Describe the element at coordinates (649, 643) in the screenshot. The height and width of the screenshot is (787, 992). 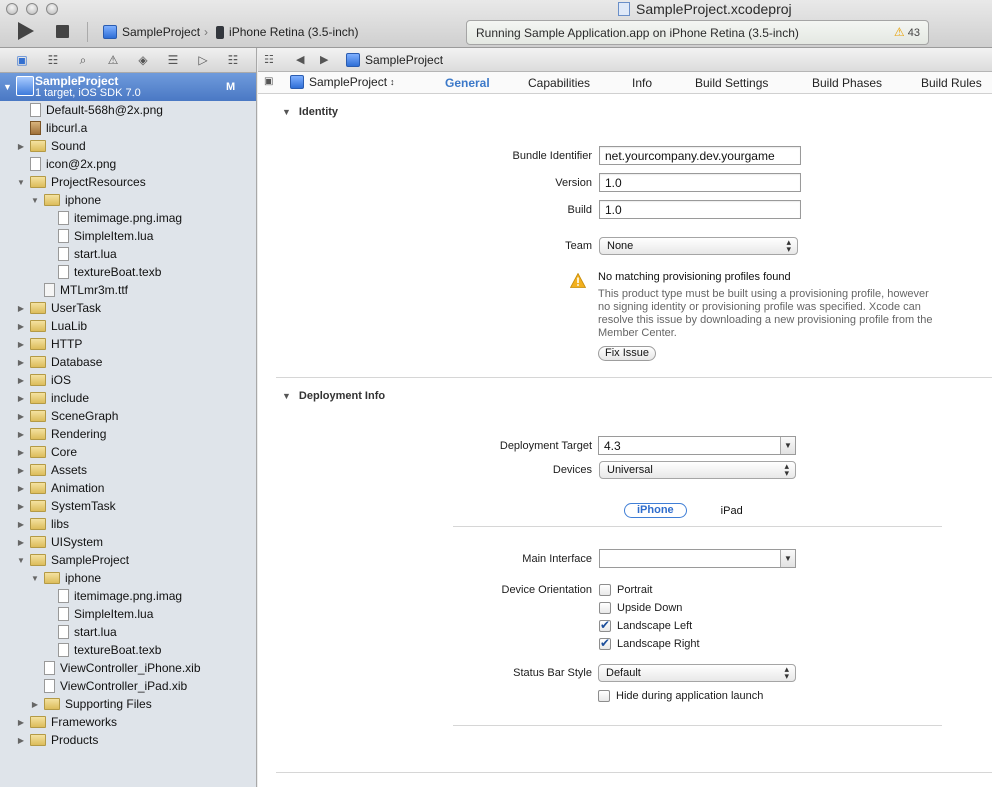
I see `orientation-landscape-right-checkbox: Landscape Right` at that location.